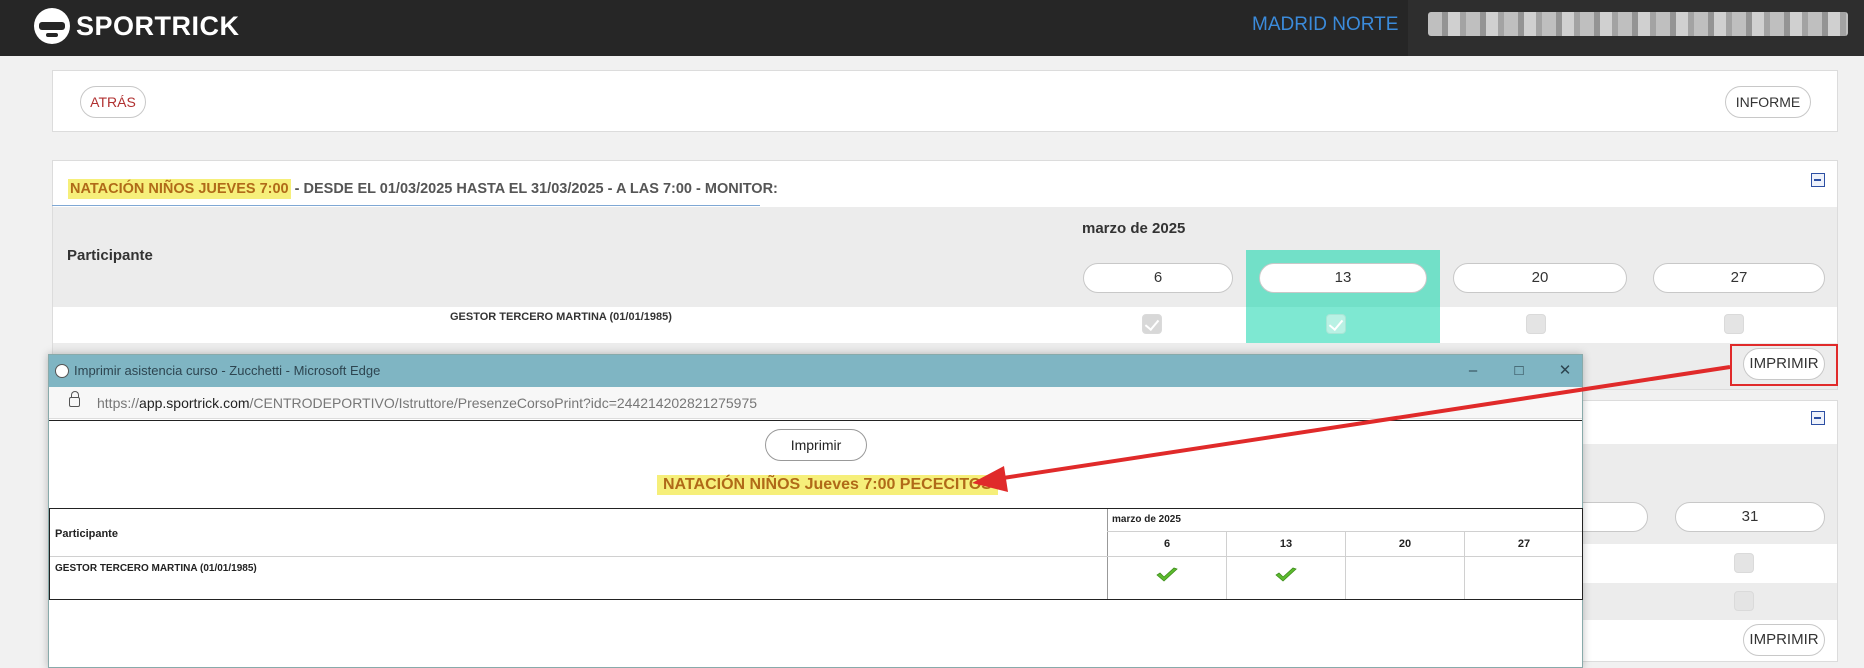 The image size is (1864, 668). What do you see at coordinates (815, 420) in the screenshot?
I see `popup-divider` at bounding box center [815, 420].